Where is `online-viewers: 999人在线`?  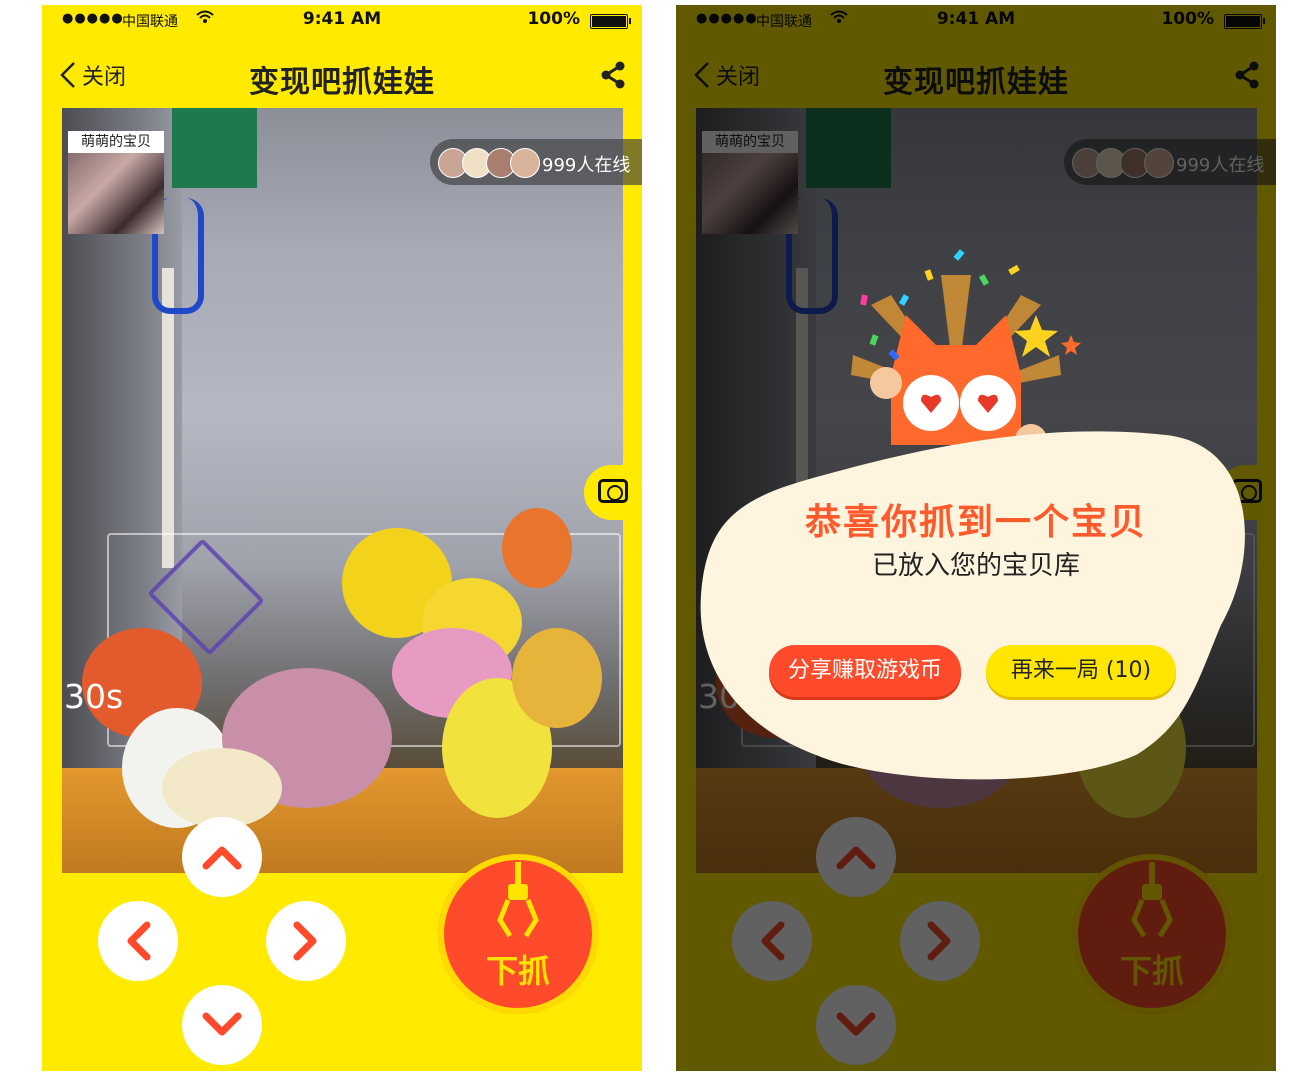 online-viewers: 999人在线 is located at coordinates (536, 162).